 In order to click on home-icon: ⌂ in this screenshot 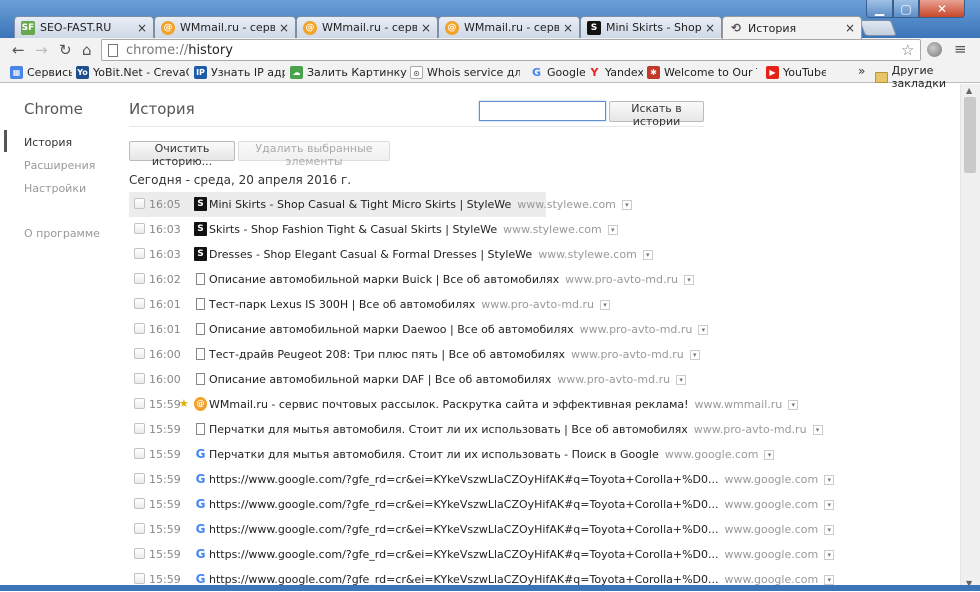, I will do `click(87, 50)`.